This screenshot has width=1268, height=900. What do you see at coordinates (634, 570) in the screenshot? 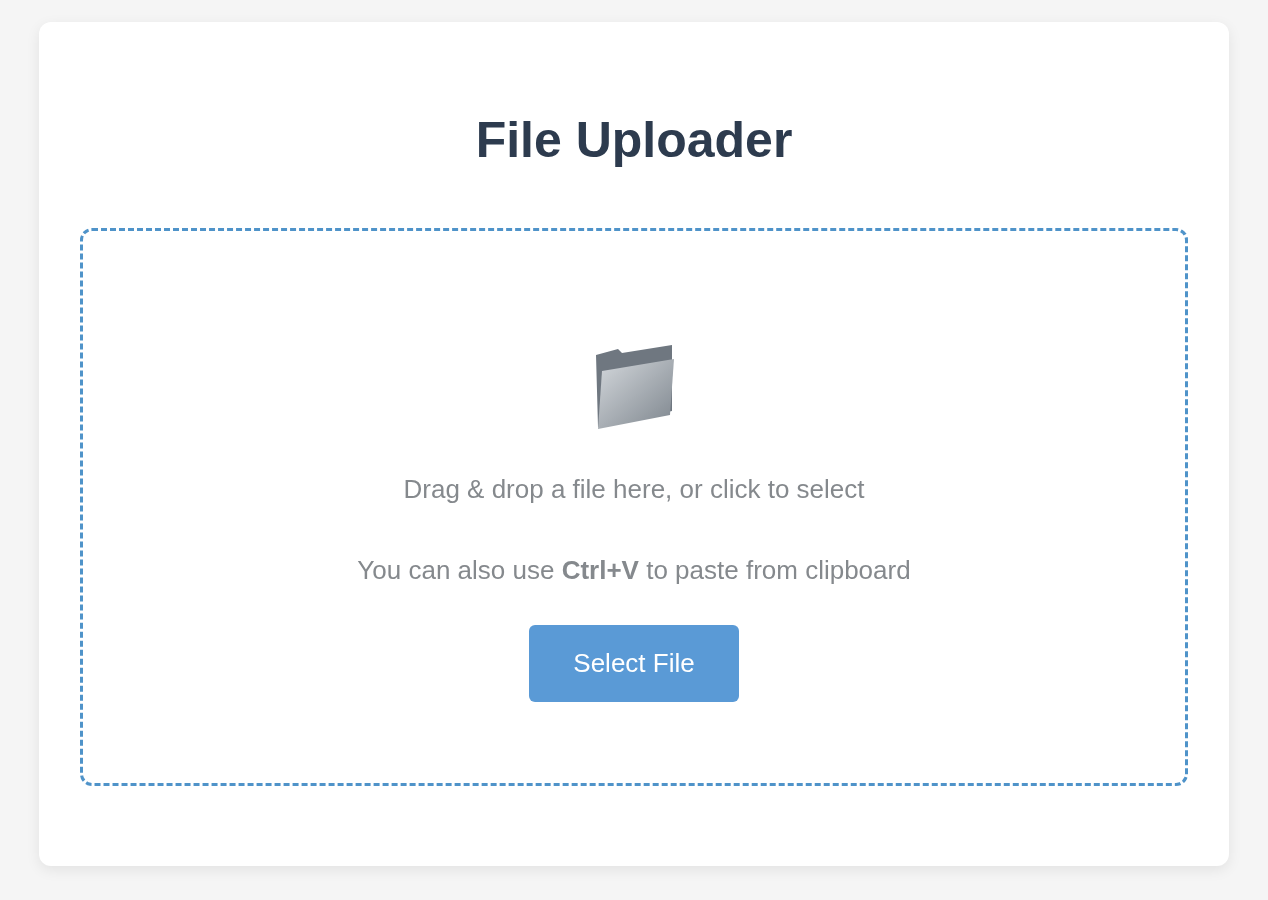
I see `paste-hint: You can also use Ctrl+V to paste from clipboard` at bounding box center [634, 570].